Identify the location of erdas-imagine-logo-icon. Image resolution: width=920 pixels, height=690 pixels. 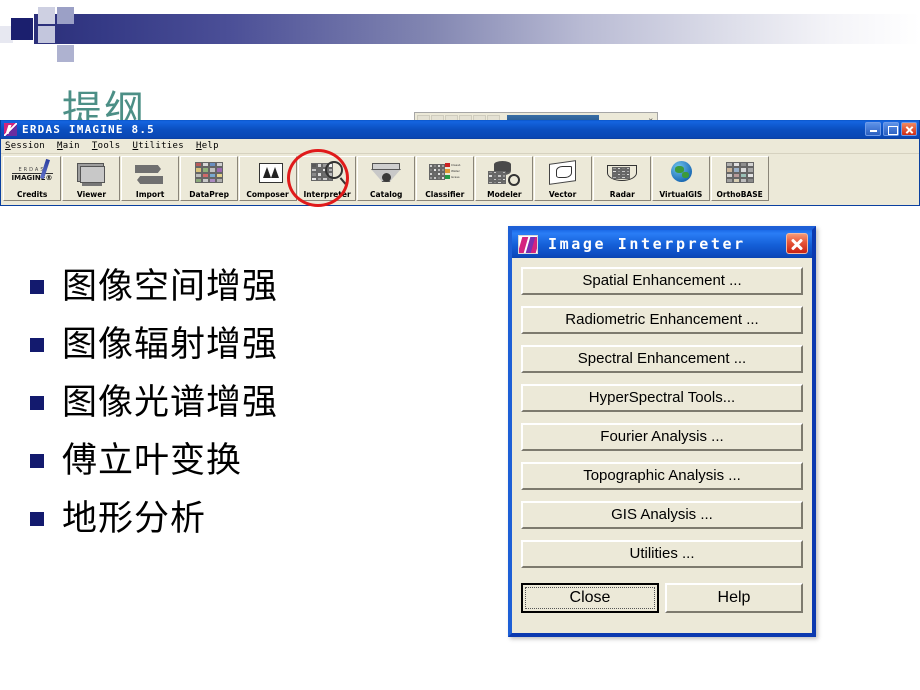
(10, 129).